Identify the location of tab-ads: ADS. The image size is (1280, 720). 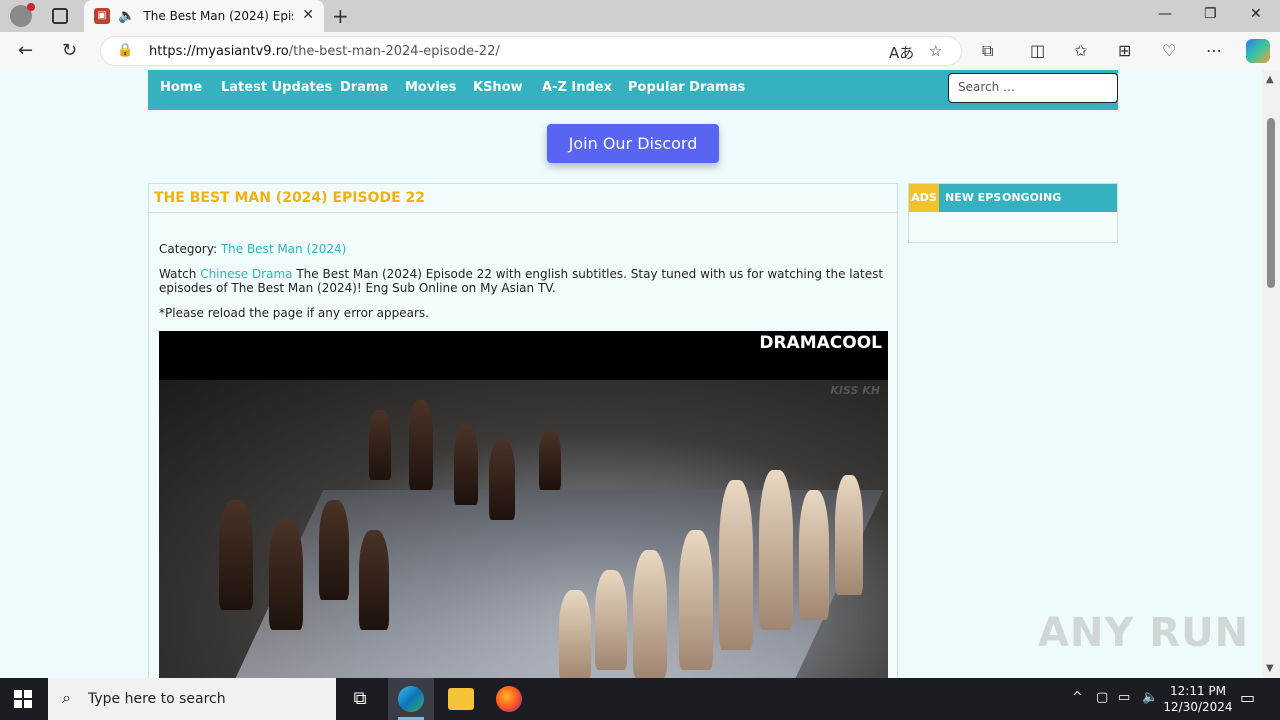
(924, 198).